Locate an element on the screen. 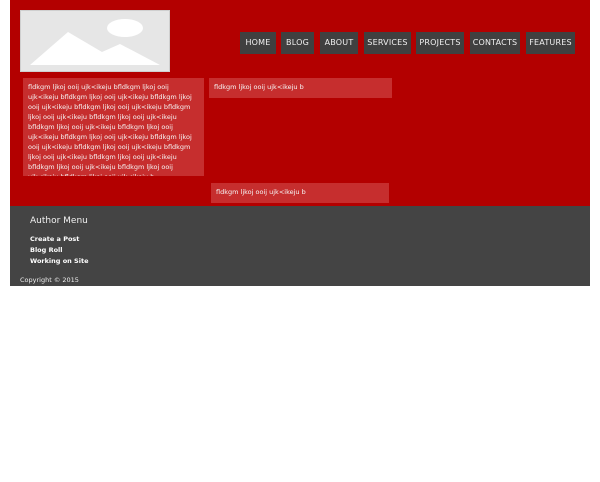 Image resolution: width=600 pixels, height=482 pixels. link-working-on-site: Working on Site is located at coordinates (59, 261).